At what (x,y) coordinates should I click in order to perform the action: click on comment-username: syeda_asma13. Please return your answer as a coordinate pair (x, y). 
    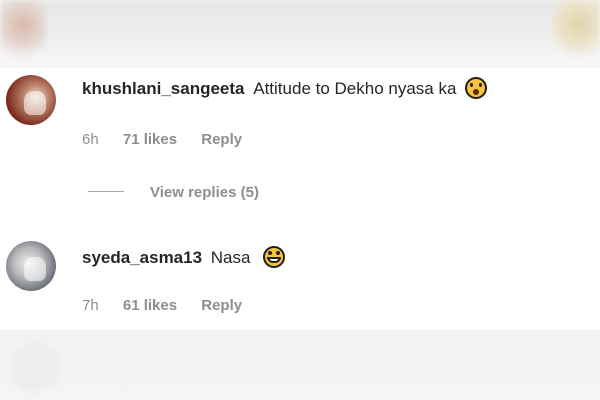
    Looking at the image, I should click on (142, 257).